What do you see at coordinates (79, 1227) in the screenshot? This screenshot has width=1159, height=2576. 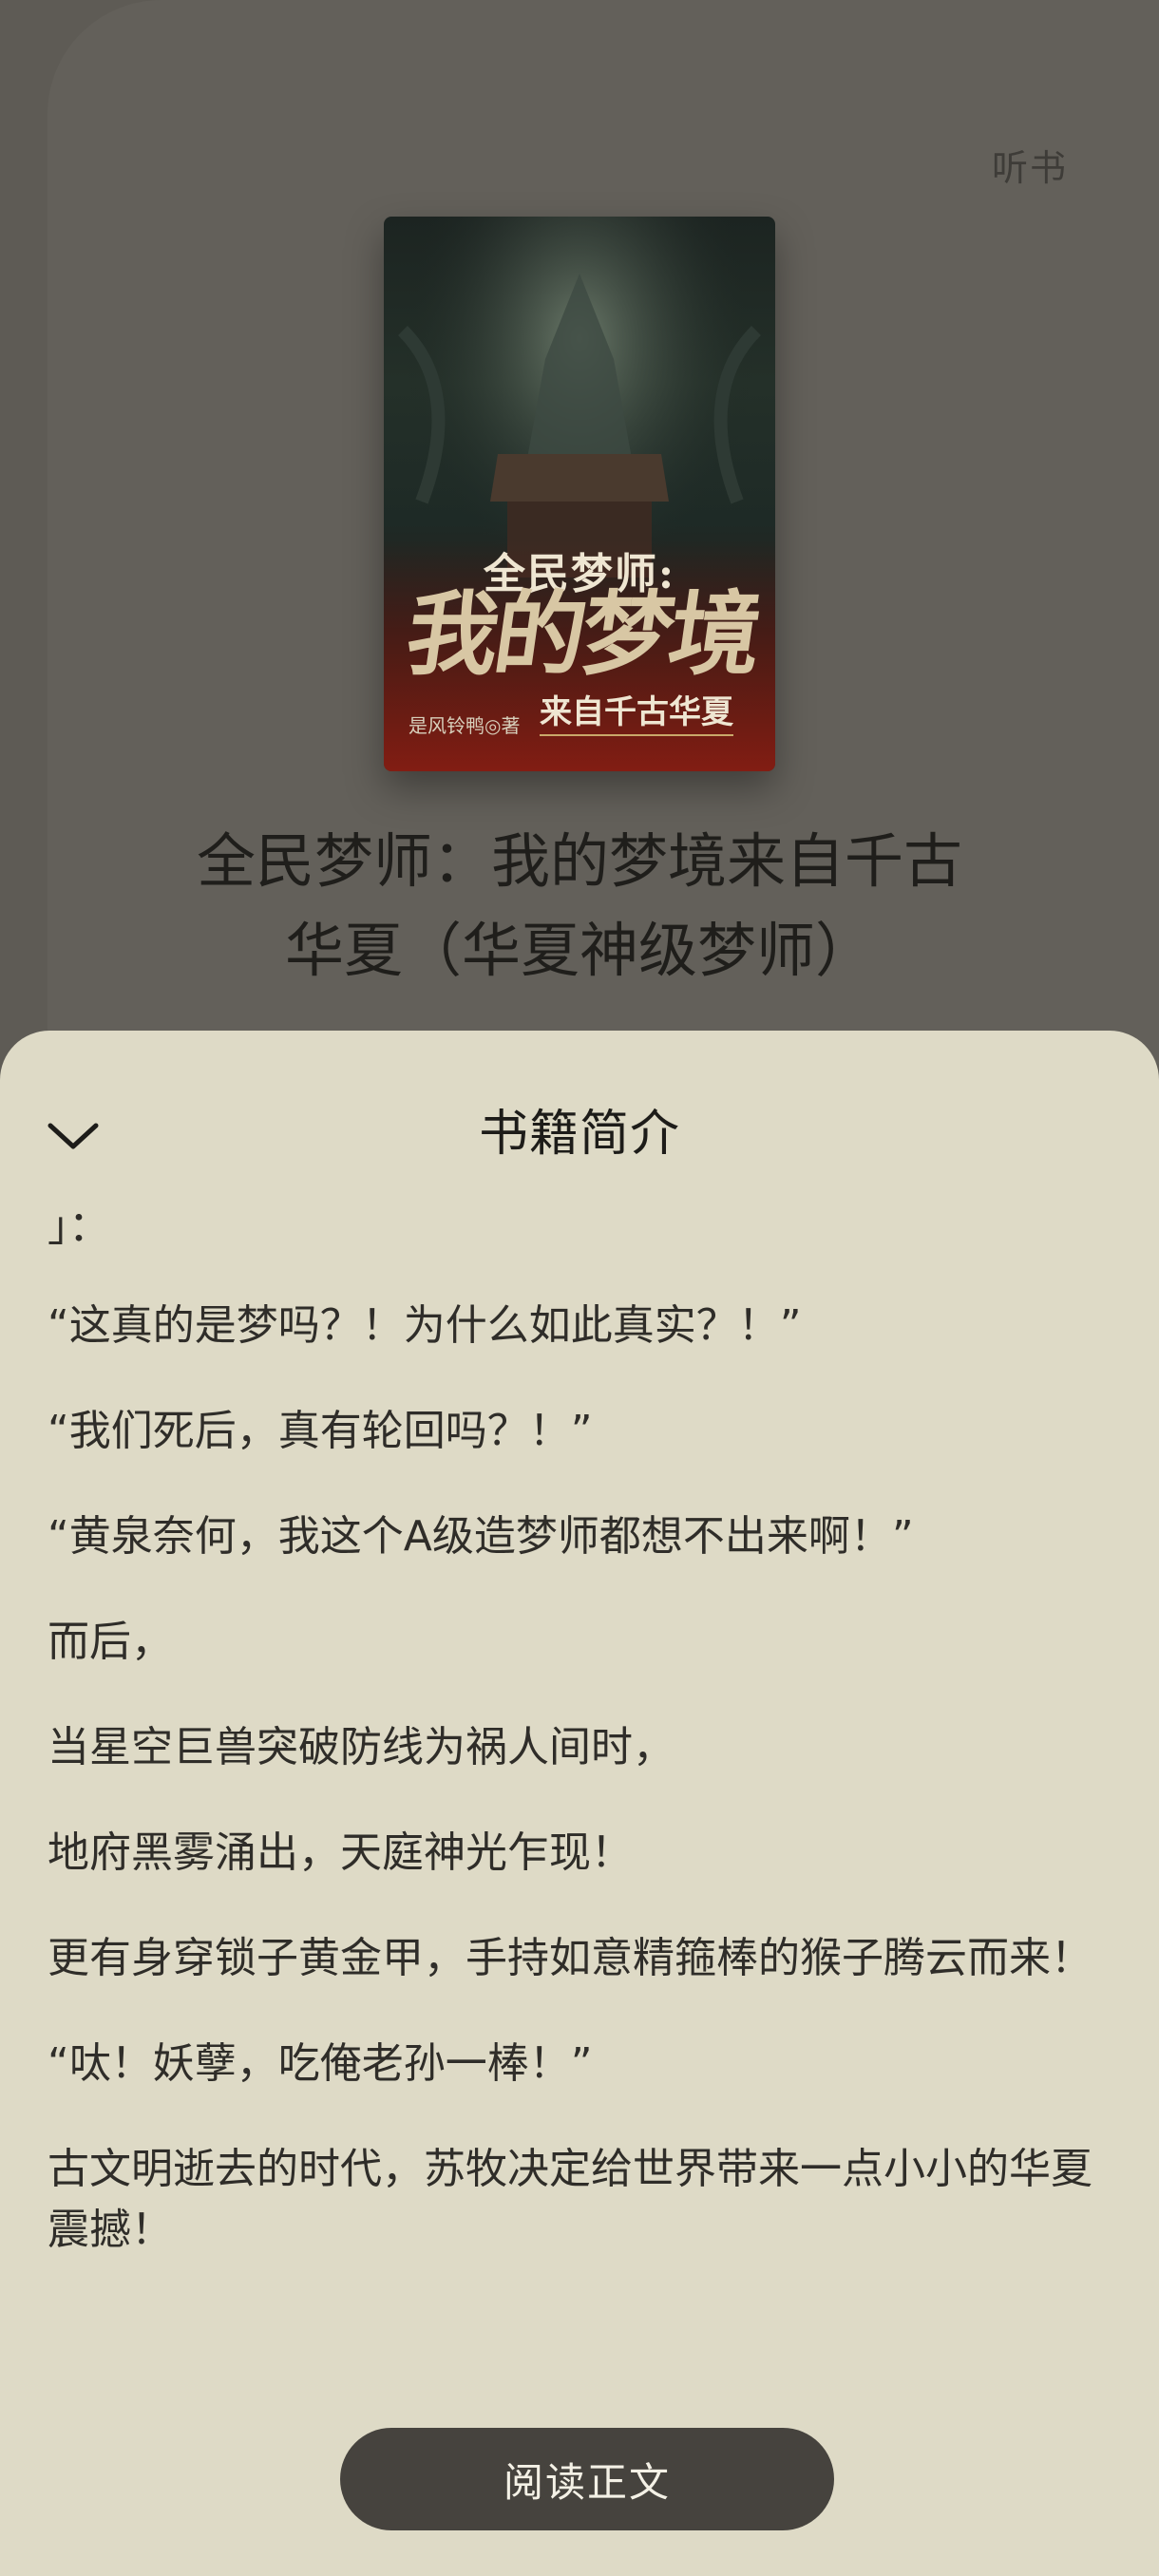 I see `description-paragraph: 」：` at bounding box center [79, 1227].